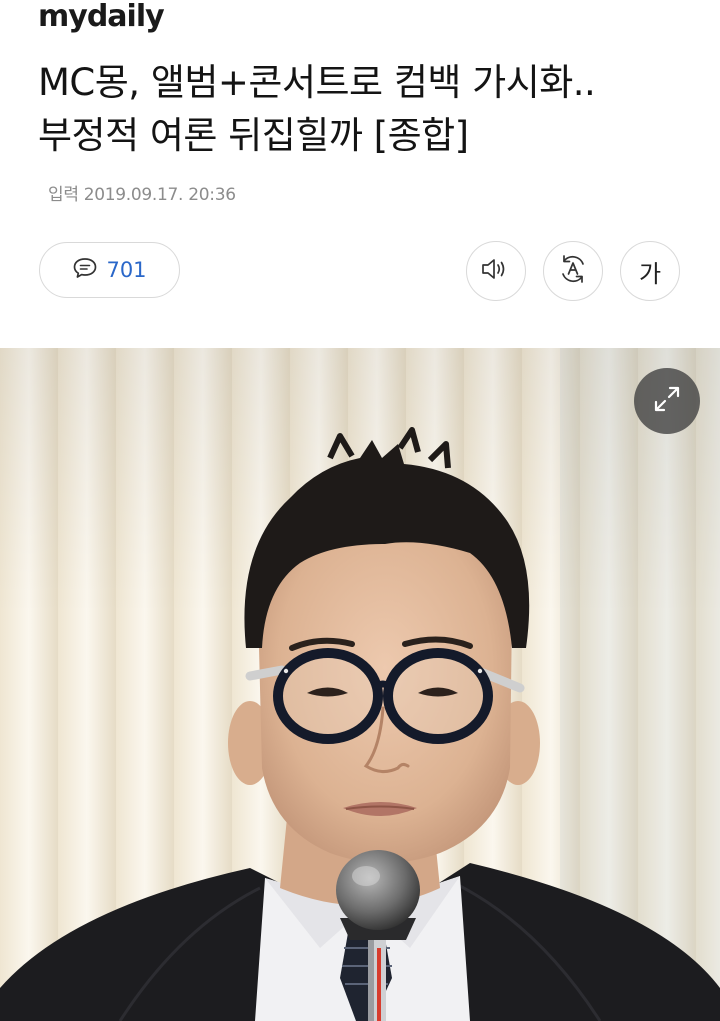  What do you see at coordinates (317, 82) in the screenshot?
I see `headline-line-1: MC몽, 앨범+콘서트로 컴백 가시화..` at bounding box center [317, 82].